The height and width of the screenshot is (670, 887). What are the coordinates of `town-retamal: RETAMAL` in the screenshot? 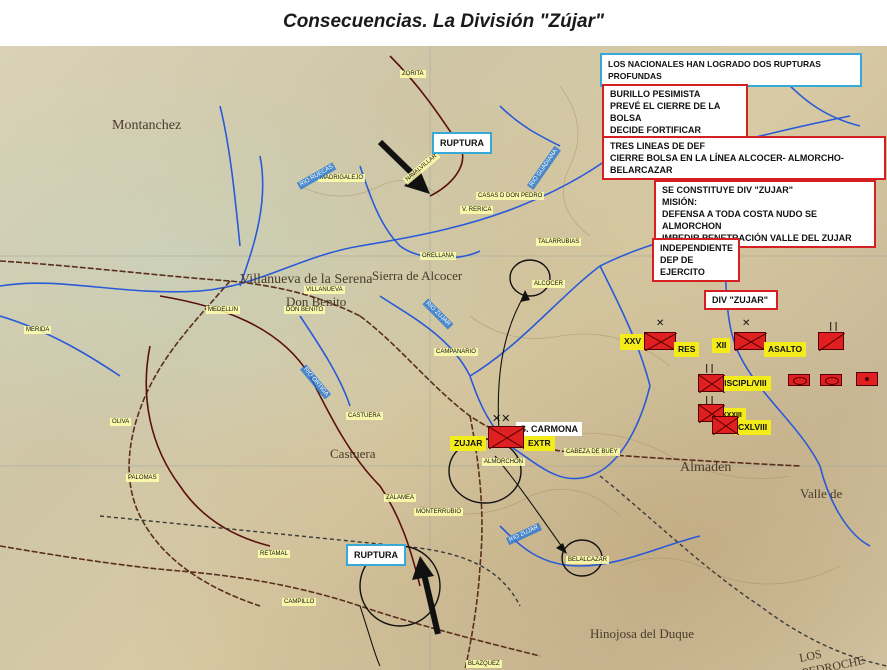 It's located at (274, 554).